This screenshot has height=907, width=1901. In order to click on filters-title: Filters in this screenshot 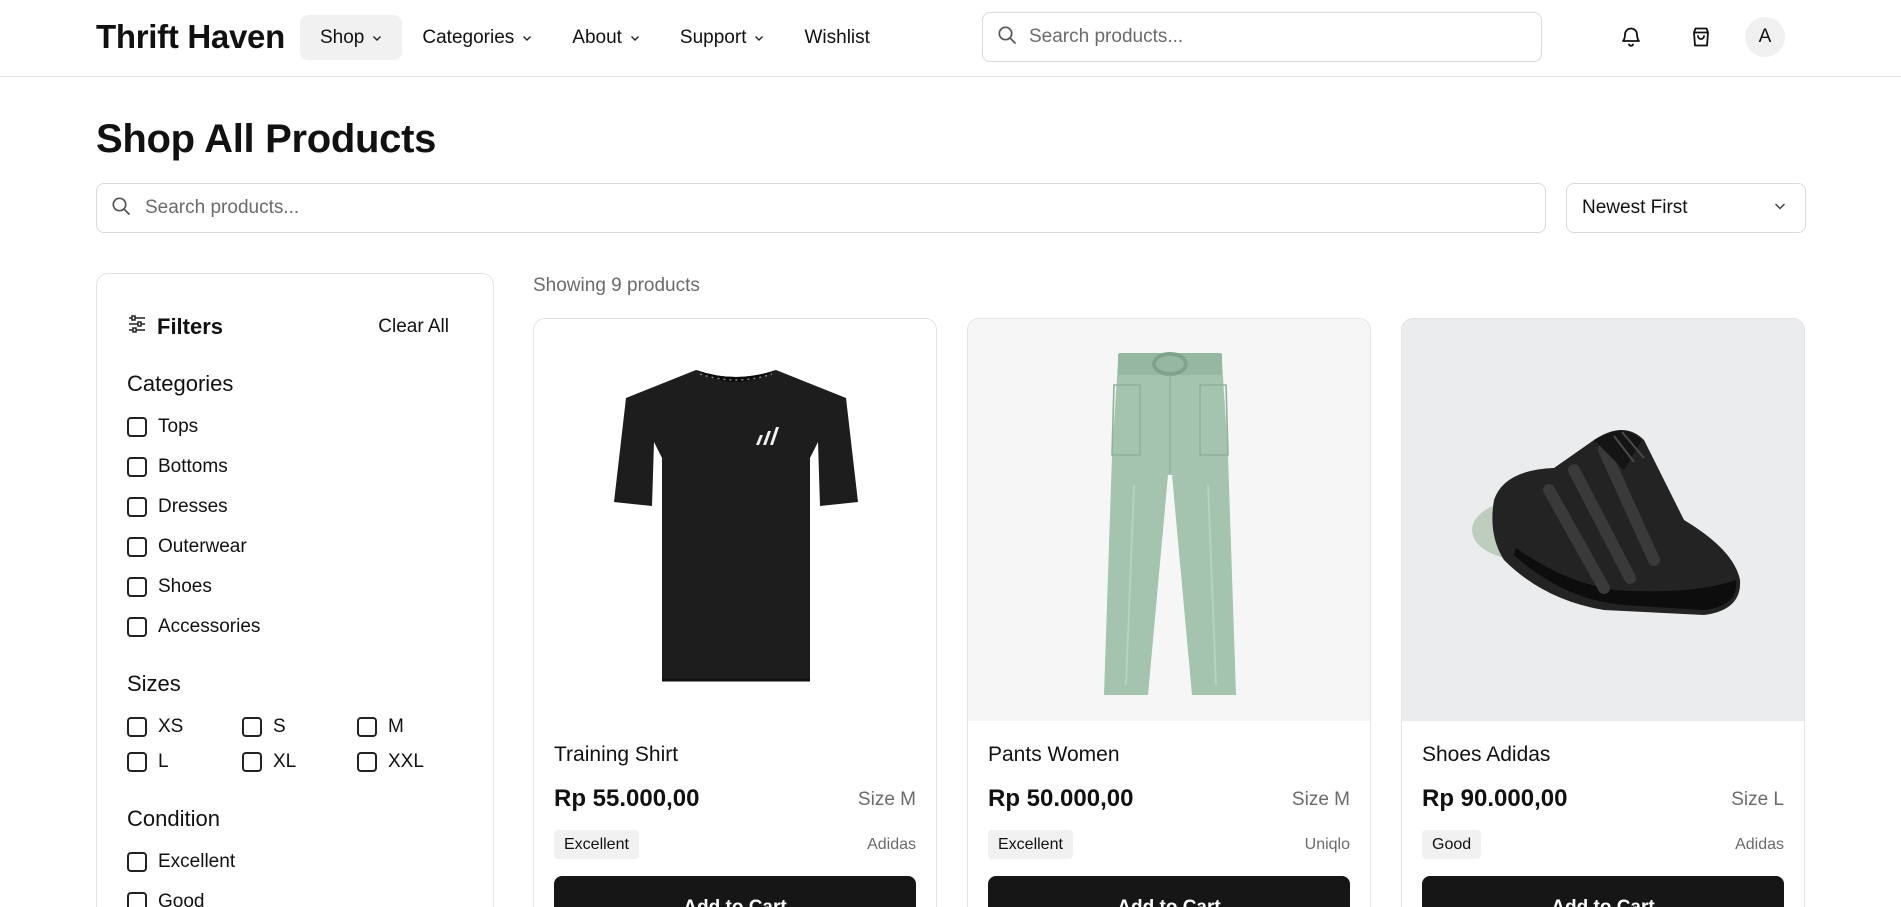, I will do `click(190, 326)`.